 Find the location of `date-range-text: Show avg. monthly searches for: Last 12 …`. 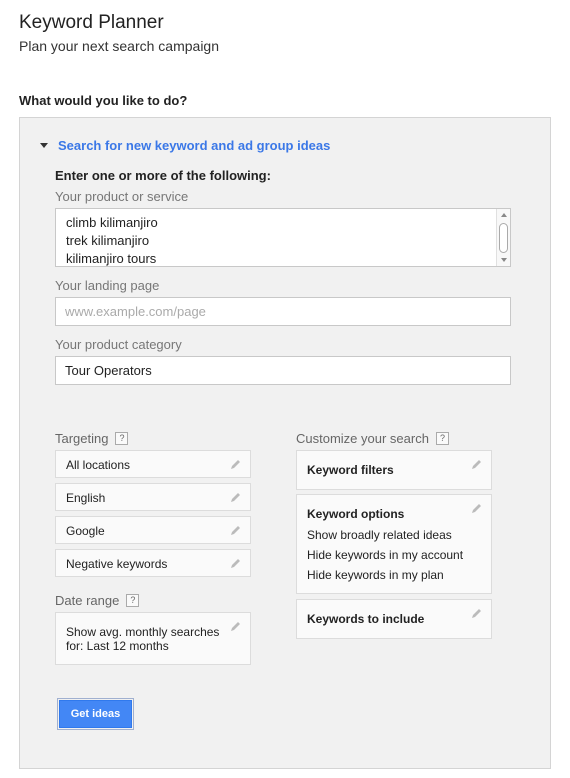

date-range-text: Show avg. monthly searches for: Last 12 … is located at coordinates (142, 639).